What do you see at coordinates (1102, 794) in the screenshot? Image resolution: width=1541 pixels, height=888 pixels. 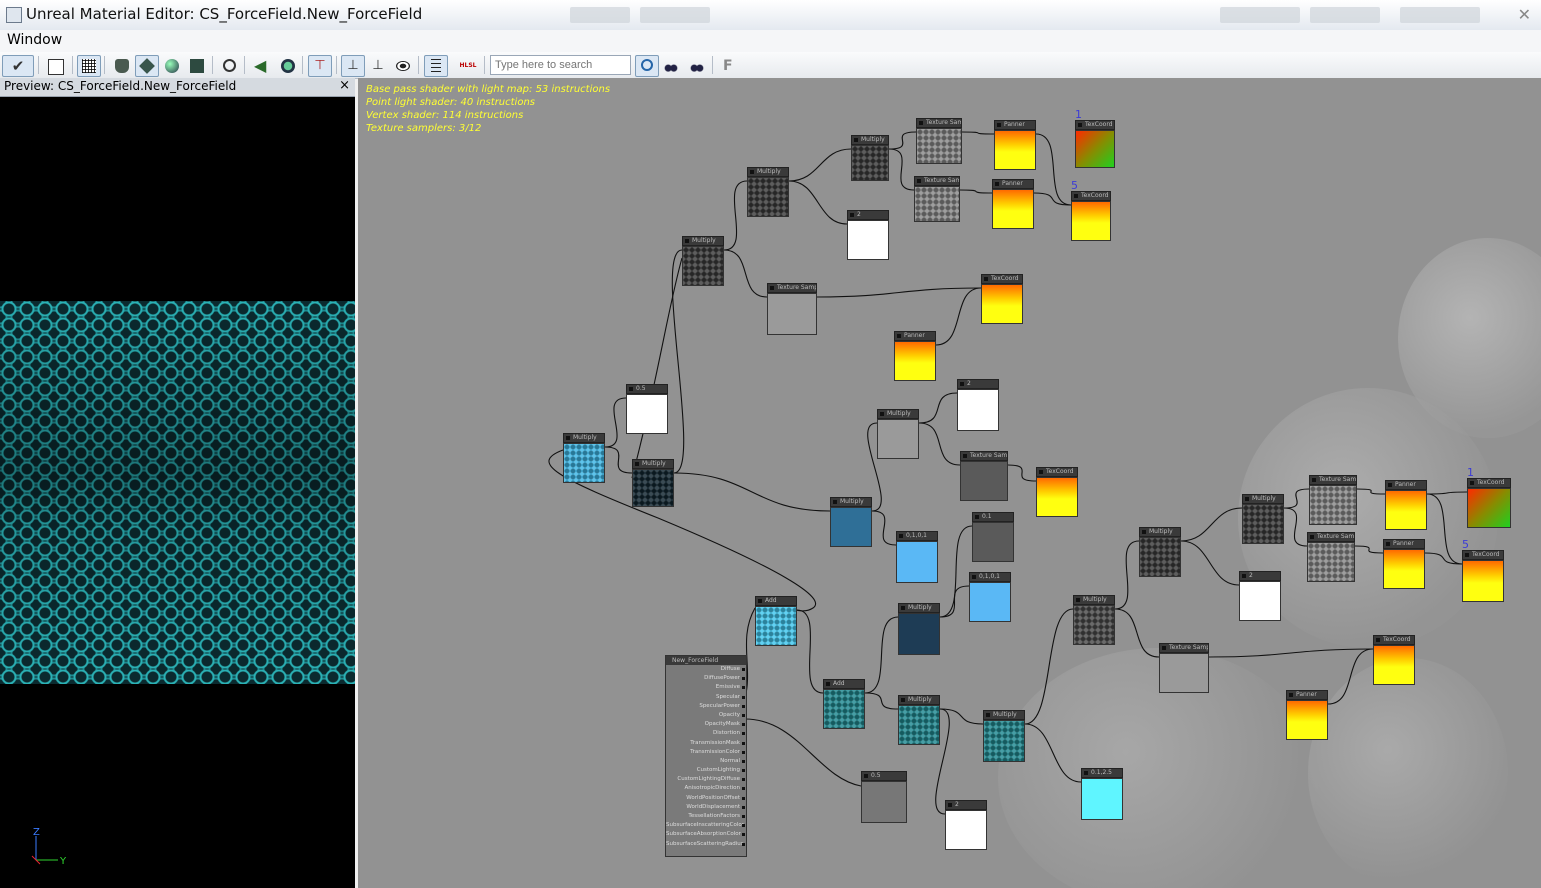 I see `graph-node: 0.1,2.5` at bounding box center [1102, 794].